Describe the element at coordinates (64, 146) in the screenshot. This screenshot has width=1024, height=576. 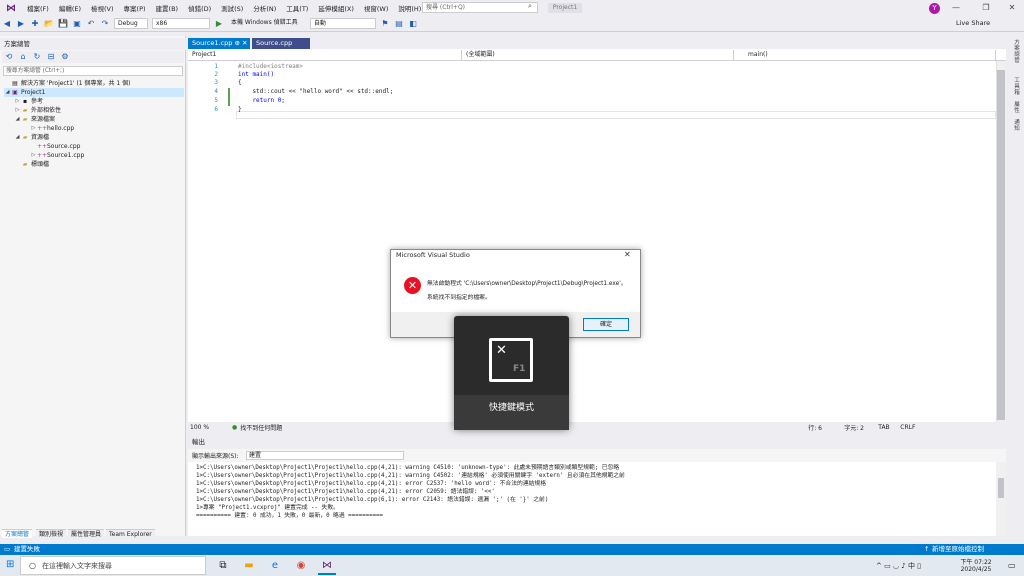
I see `tree-item-label: Source.cpp` at that location.